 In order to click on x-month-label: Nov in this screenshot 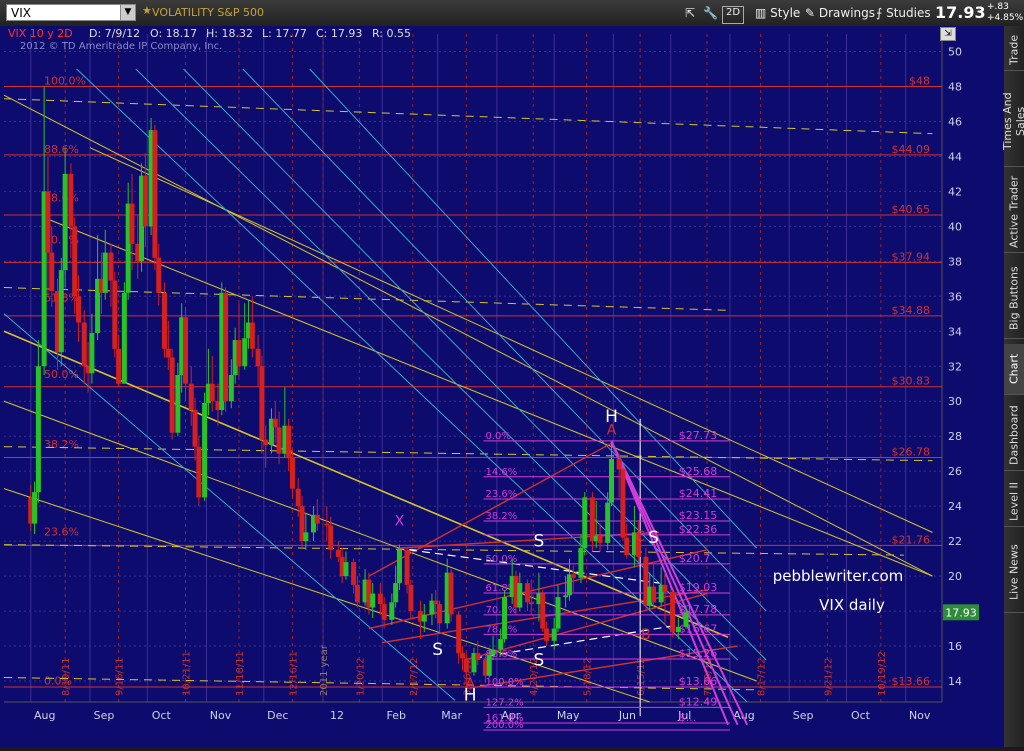, I will do `click(221, 715)`.